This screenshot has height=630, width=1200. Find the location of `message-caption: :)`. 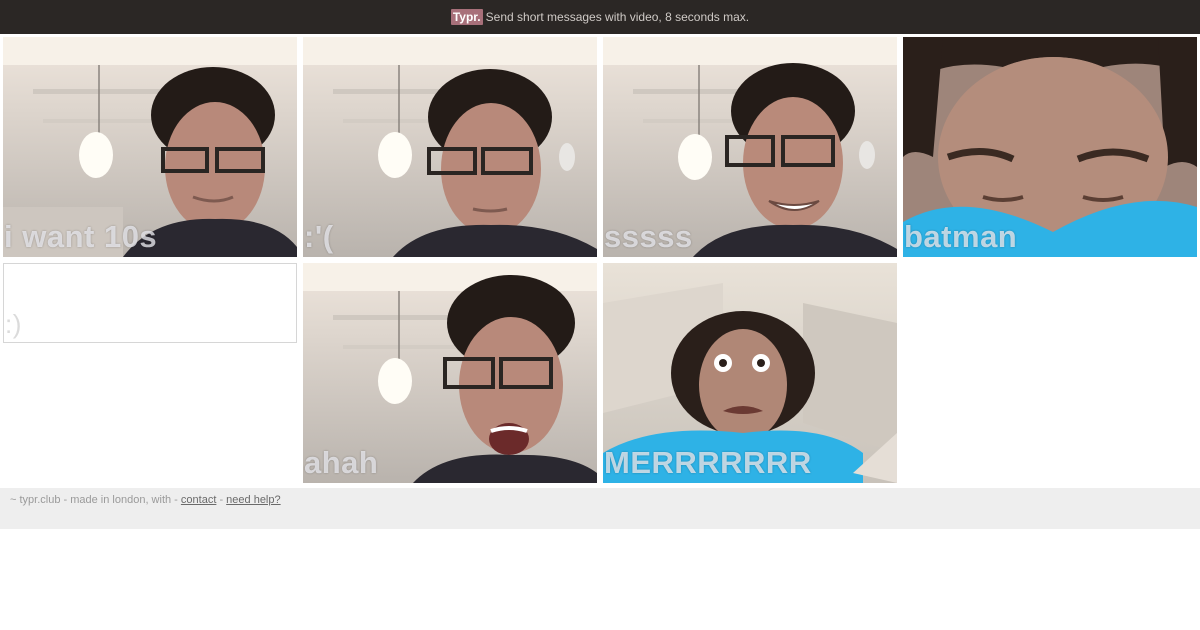

message-caption: :) is located at coordinates (13, 324).